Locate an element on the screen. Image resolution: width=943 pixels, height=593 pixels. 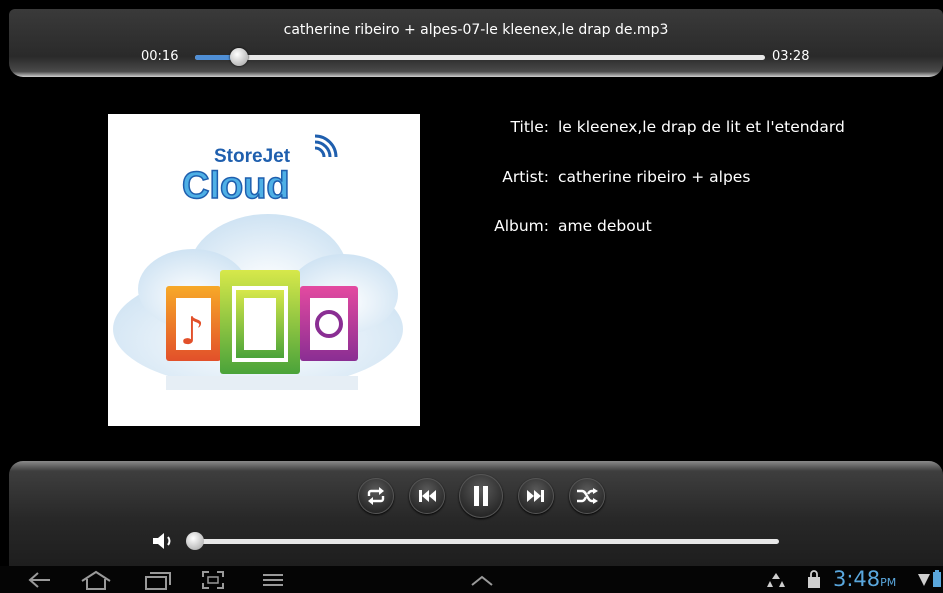
seek-bar is located at coordinates (480, 57).